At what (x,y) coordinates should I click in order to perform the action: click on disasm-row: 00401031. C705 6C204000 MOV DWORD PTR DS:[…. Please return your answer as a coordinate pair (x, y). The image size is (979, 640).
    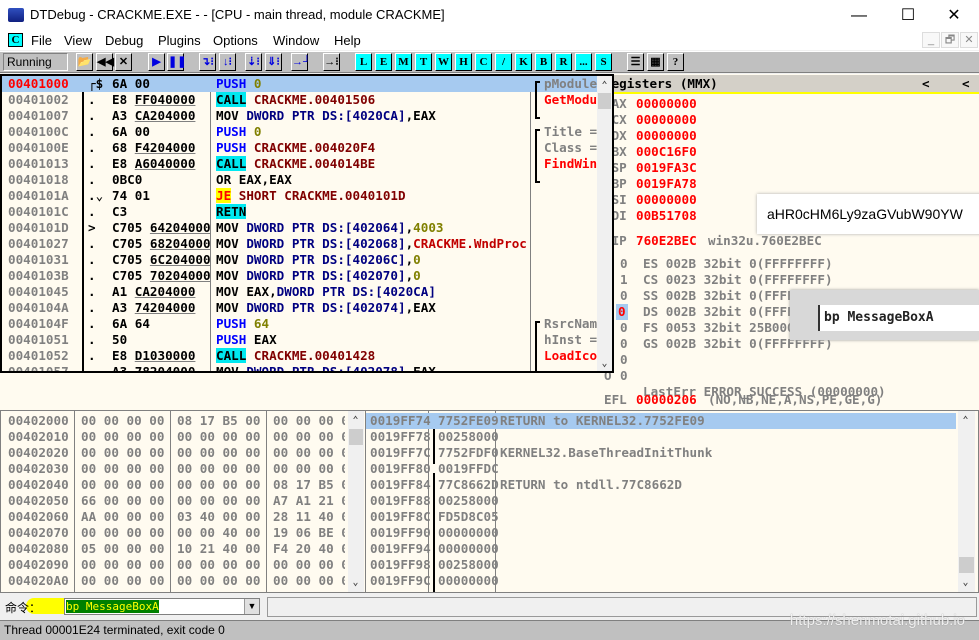
    Looking at the image, I should click on (300, 260).